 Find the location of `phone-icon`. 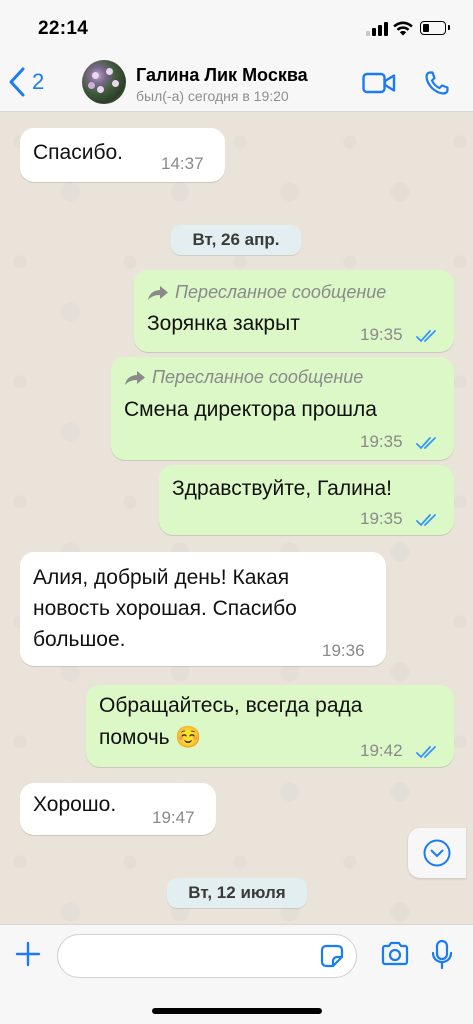

phone-icon is located at coordinates (437, 83).